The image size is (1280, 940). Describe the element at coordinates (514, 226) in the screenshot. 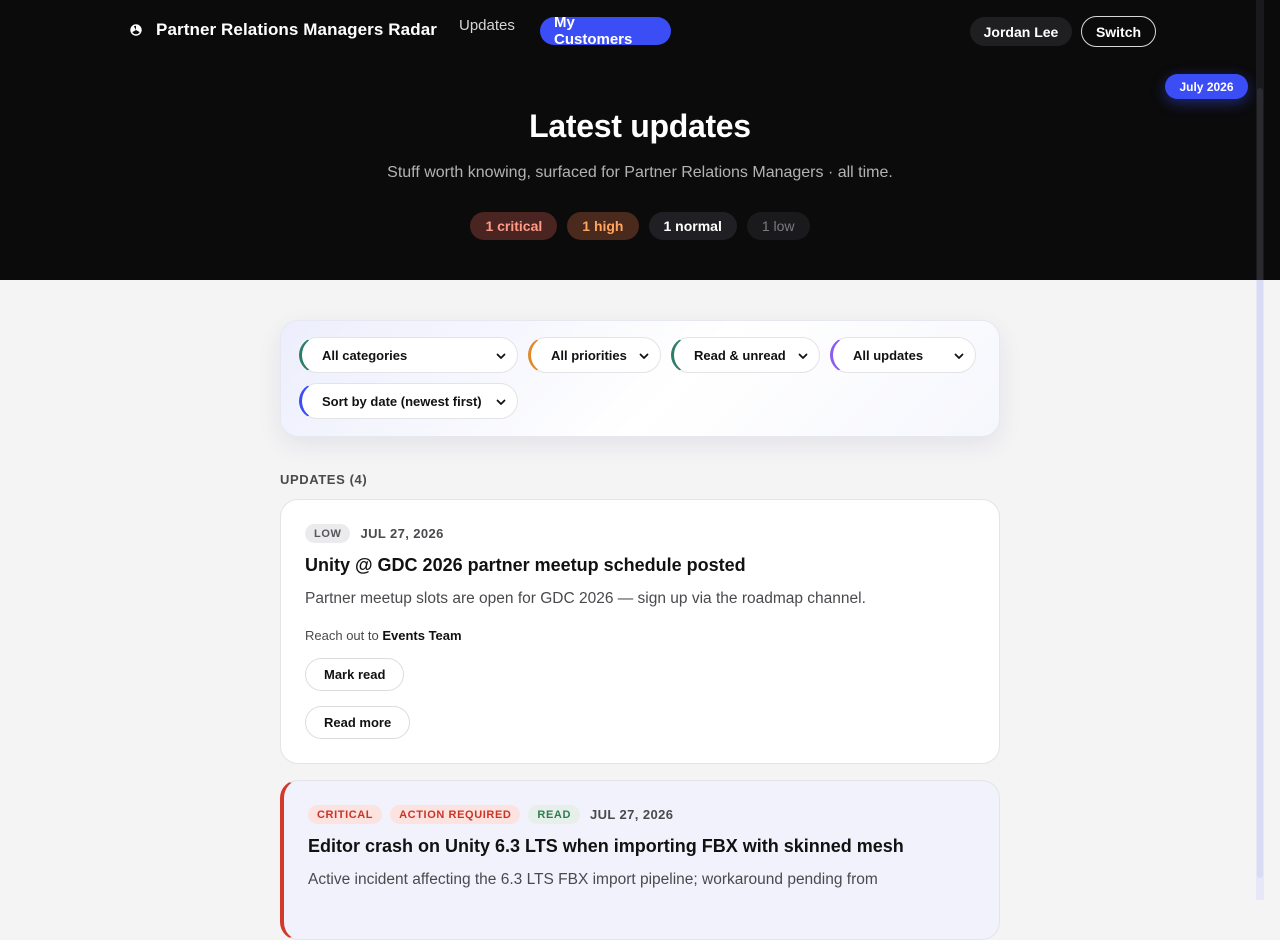

I see `critical-count-pill: 1 critical` at that location.